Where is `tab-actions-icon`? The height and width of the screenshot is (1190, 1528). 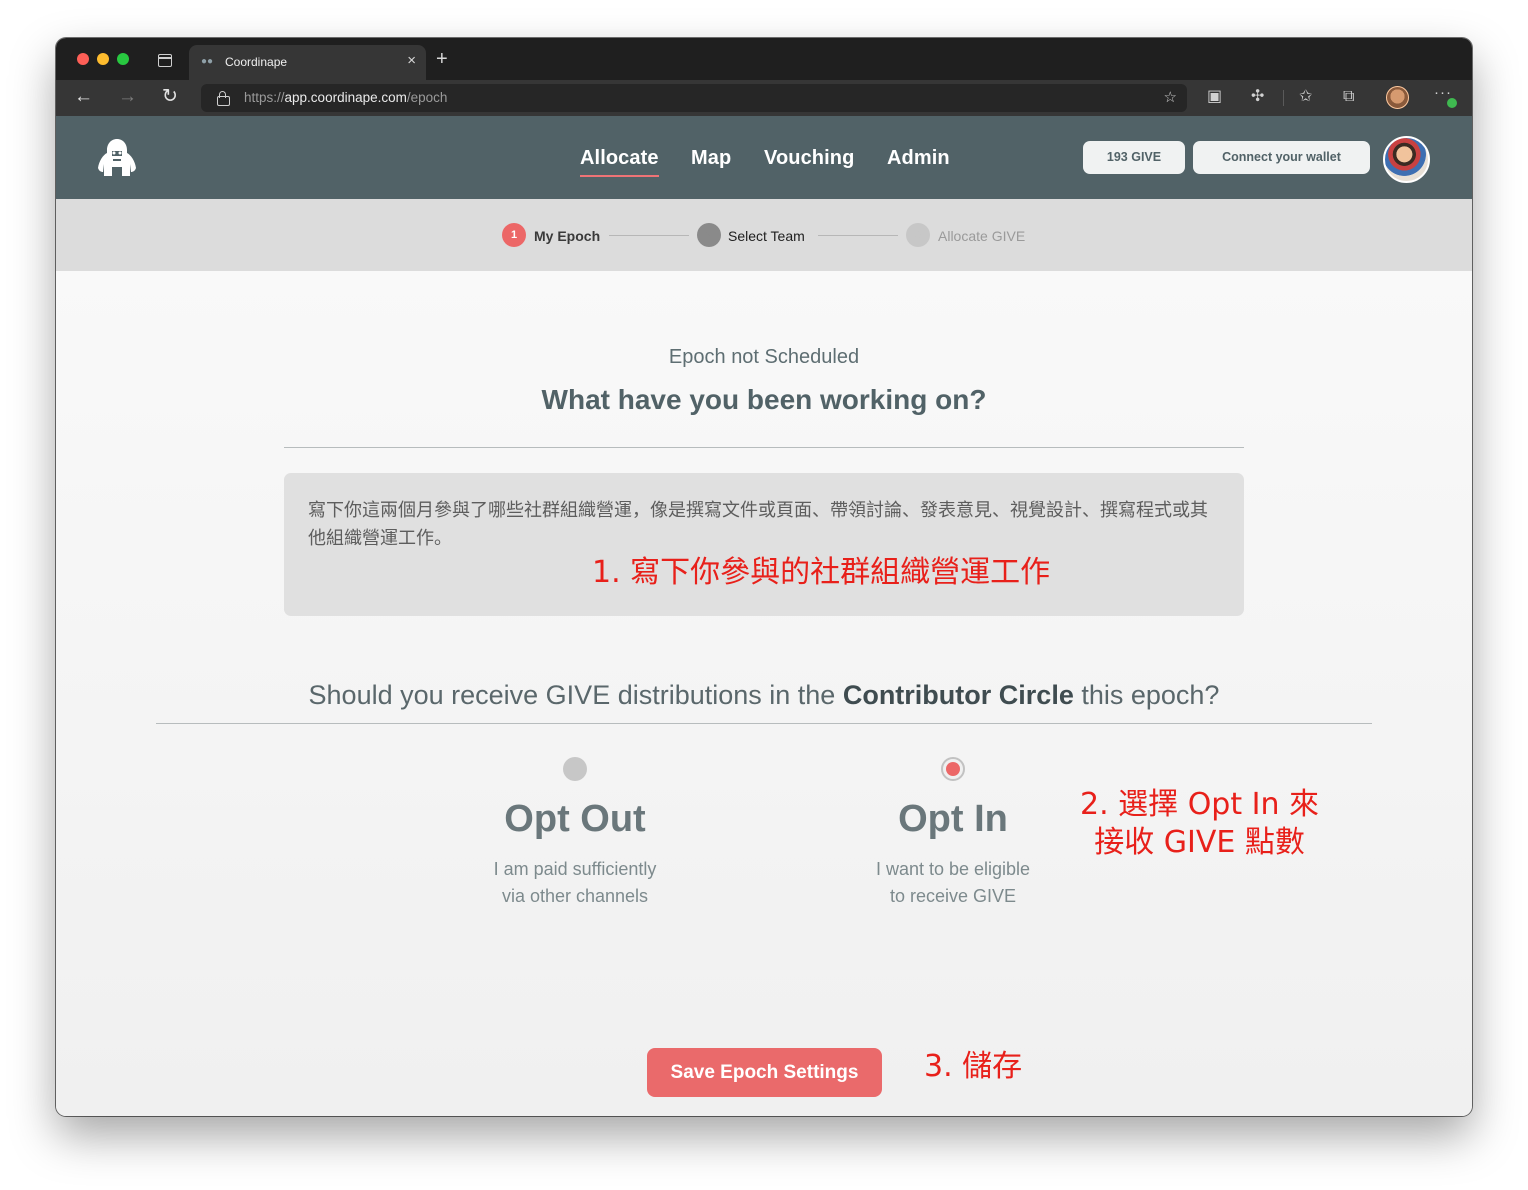
tab-actions-icon is located at coordinates (165, 60).